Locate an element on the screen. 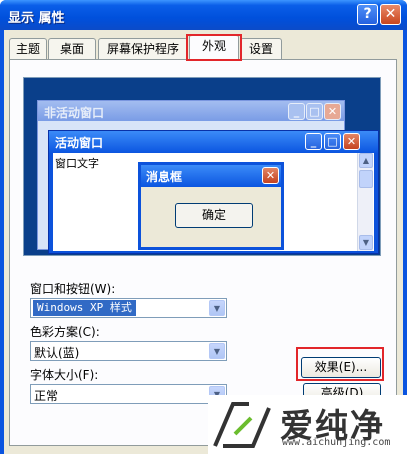 The height and width of the screenshot is (454, 407). preview-scrollbar: ▲ ▼ is located at coordinates (365, 202).